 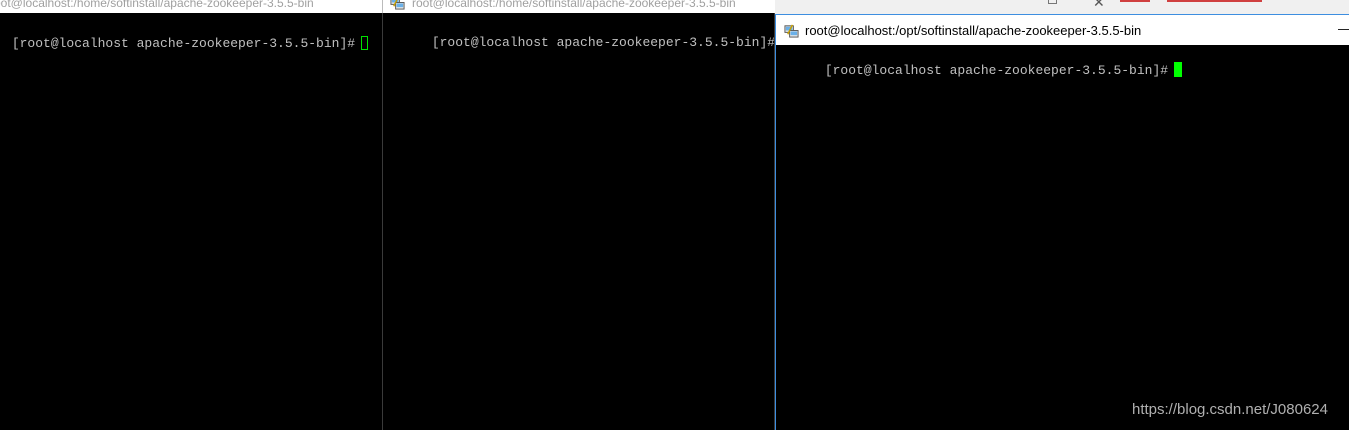 What do you see at coordinates (1099, 5) in the screenshot?
I see `close-icon: ✕` at bounding box center [1099, 5].